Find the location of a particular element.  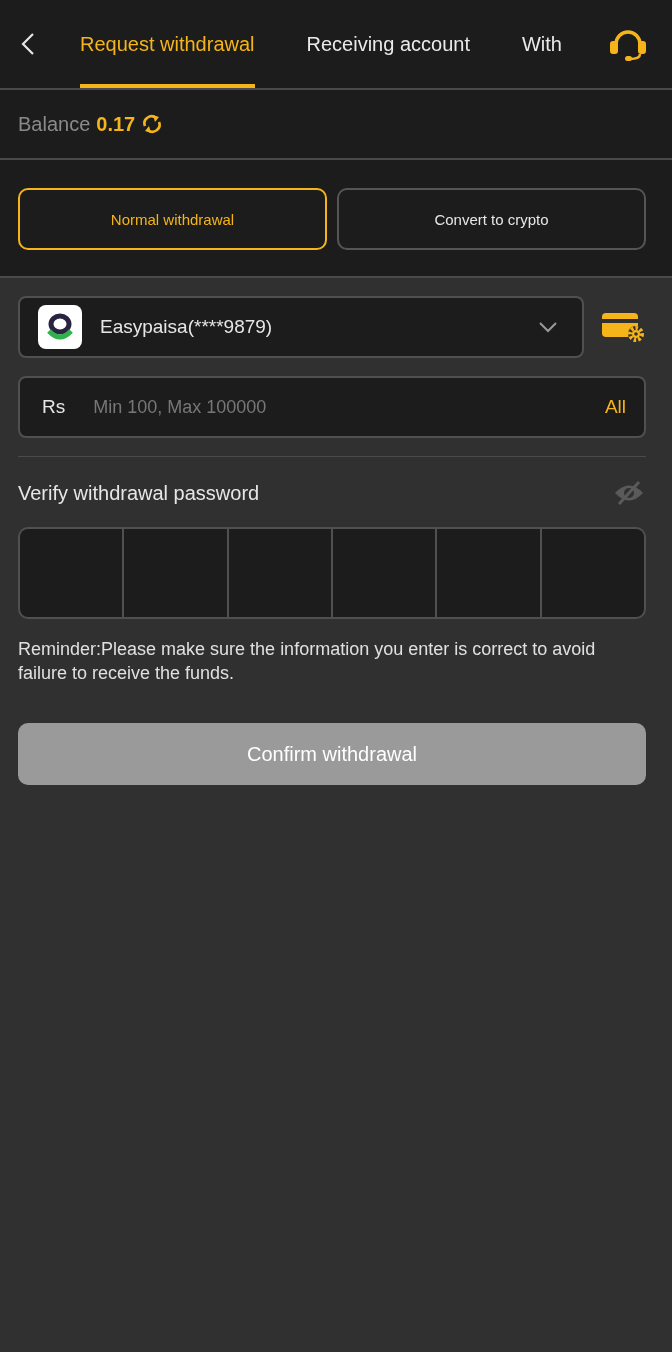

amount-field: Rs Min 100, Max 100000 All is located at coordinates (332, 407).